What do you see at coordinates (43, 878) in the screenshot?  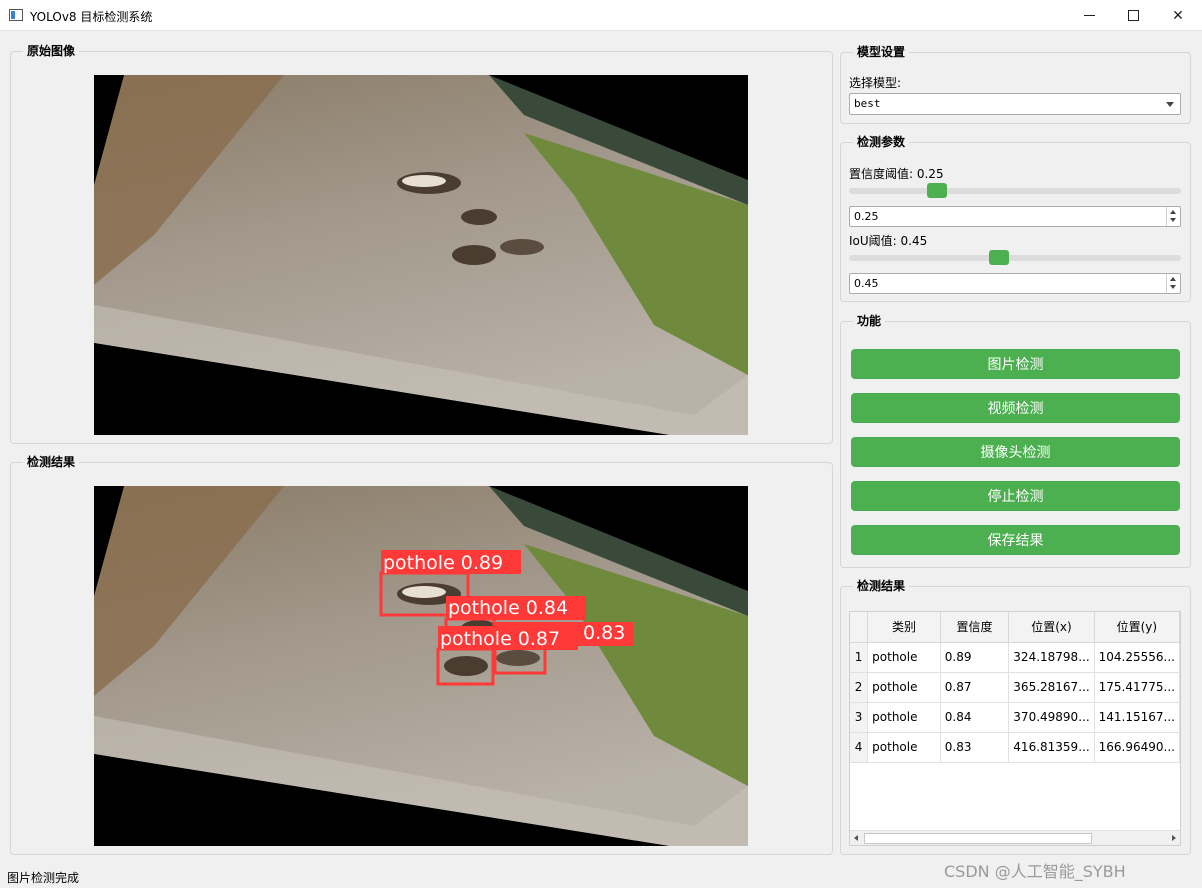 I see `status-bar-text: 图片检测完成` at bounding box center [43, 878].